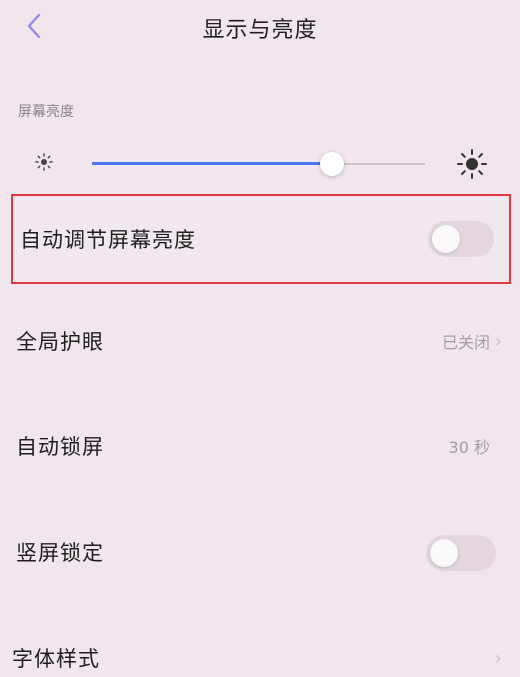 Image resolution: width=520 pixels, height=677 pixels. Describe the element at coordinates (465, 342) in the screenshot. I see `eye-protection-value: 已关闭` at that location.